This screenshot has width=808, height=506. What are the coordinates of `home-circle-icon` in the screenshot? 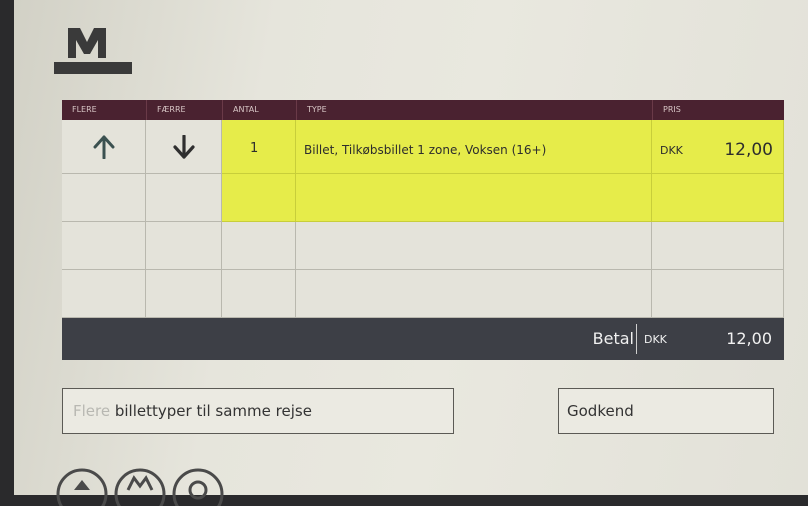 It's located at (140, 487).